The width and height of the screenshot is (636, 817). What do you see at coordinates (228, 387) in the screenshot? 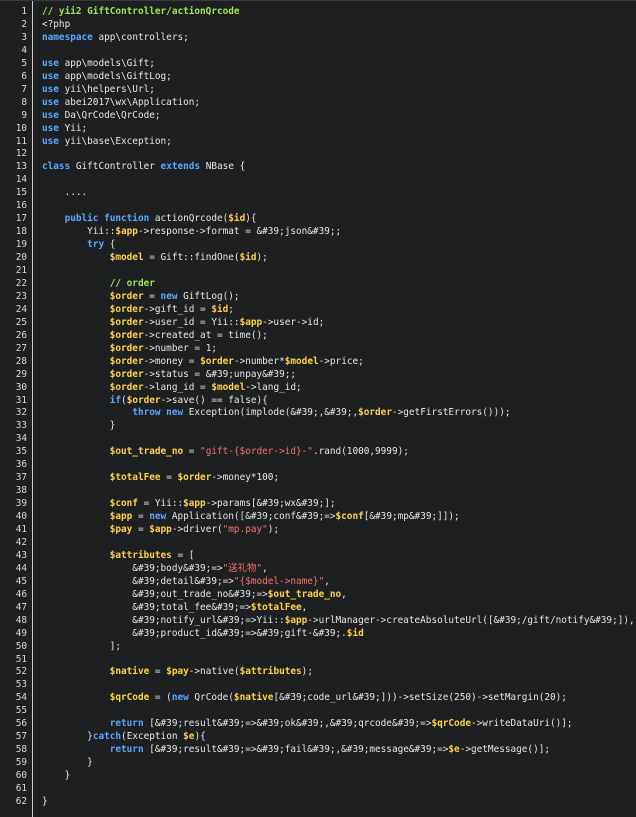
I see `code-token: $model` at bounding box center [228, 387].